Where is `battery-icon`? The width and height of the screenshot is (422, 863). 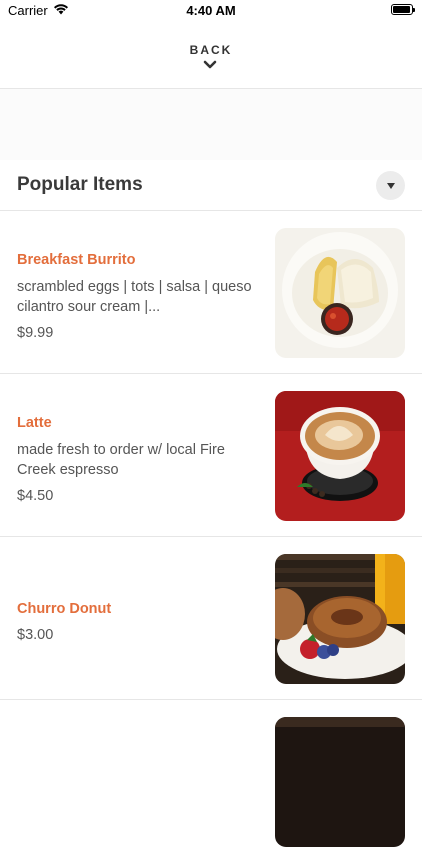 battery-icon is located at coordinates (403, 9).